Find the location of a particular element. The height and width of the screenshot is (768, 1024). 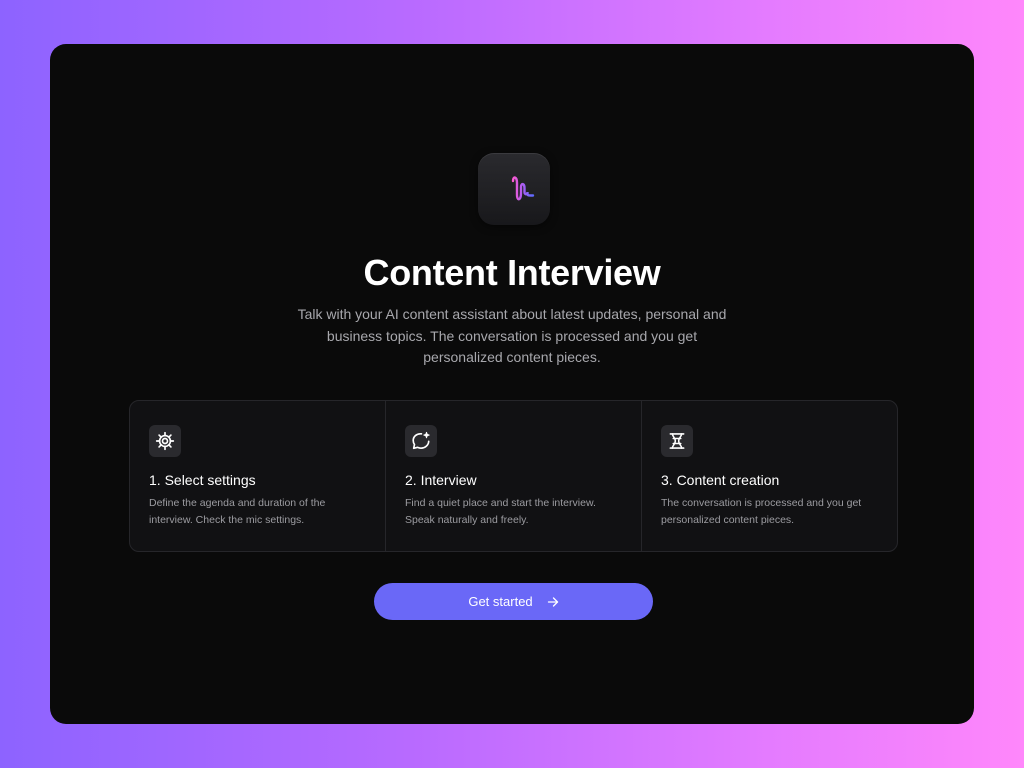

step-title: 2. Interview is located at coordinates (441, 480).